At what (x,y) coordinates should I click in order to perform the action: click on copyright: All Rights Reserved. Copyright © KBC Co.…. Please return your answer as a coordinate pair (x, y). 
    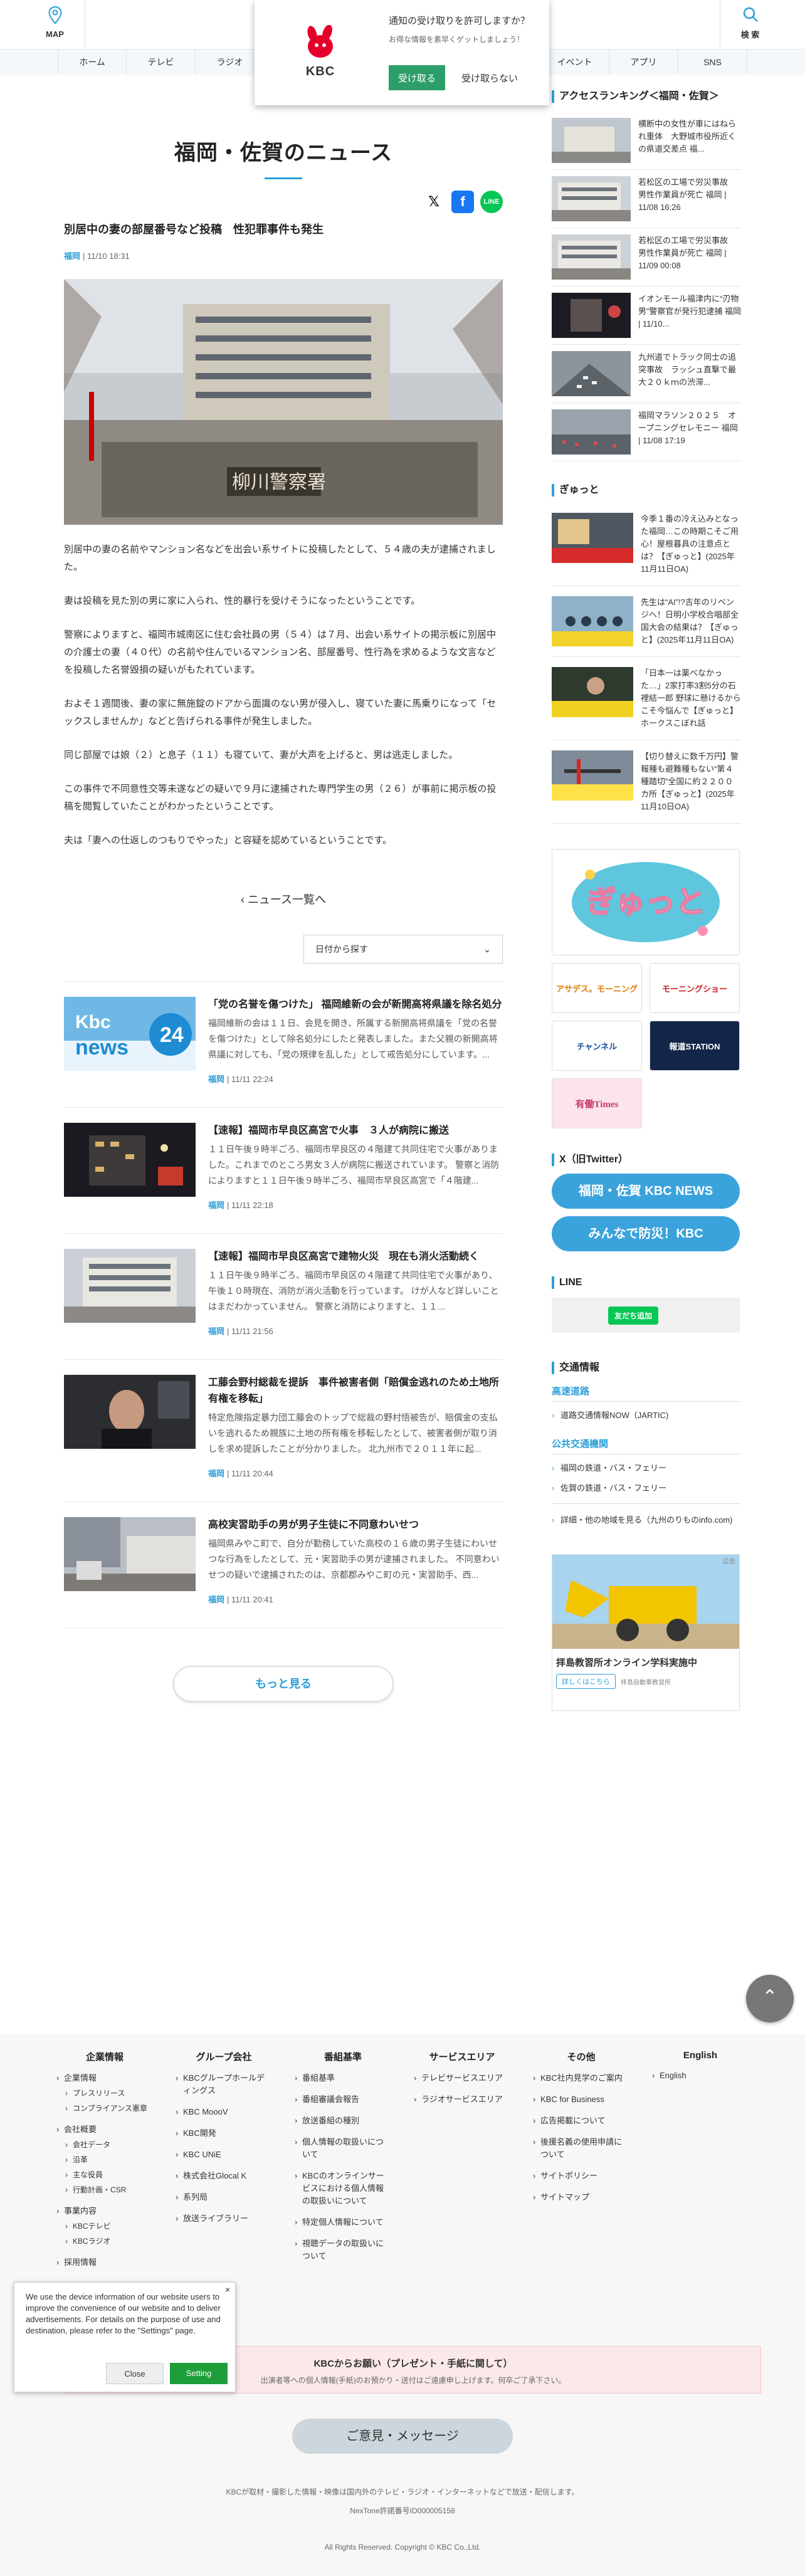
    Looking at the image, I should click on (402, 2547).